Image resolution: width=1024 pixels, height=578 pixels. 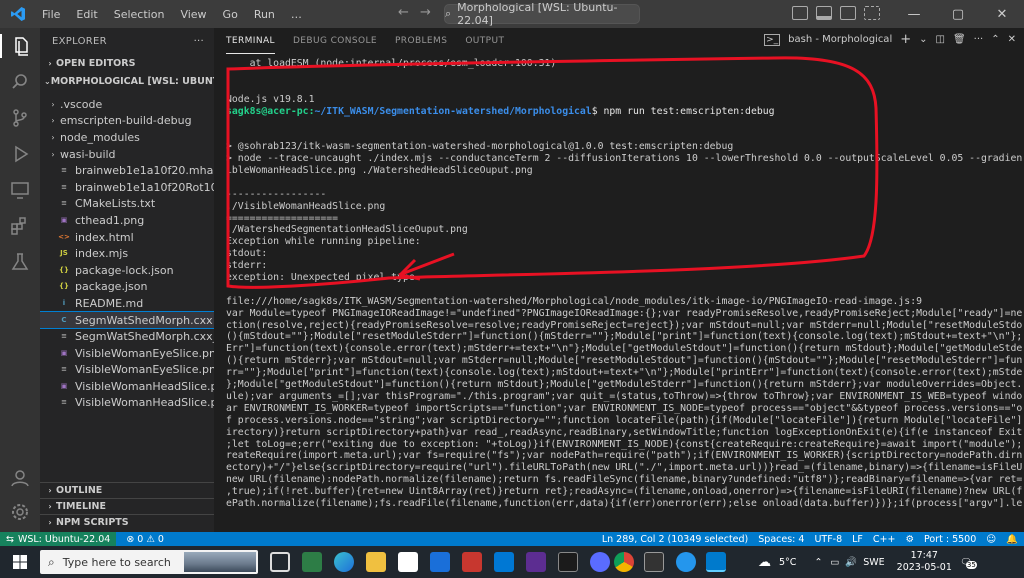 I want to click on app-purple-icon, so click(x=600, y=562).